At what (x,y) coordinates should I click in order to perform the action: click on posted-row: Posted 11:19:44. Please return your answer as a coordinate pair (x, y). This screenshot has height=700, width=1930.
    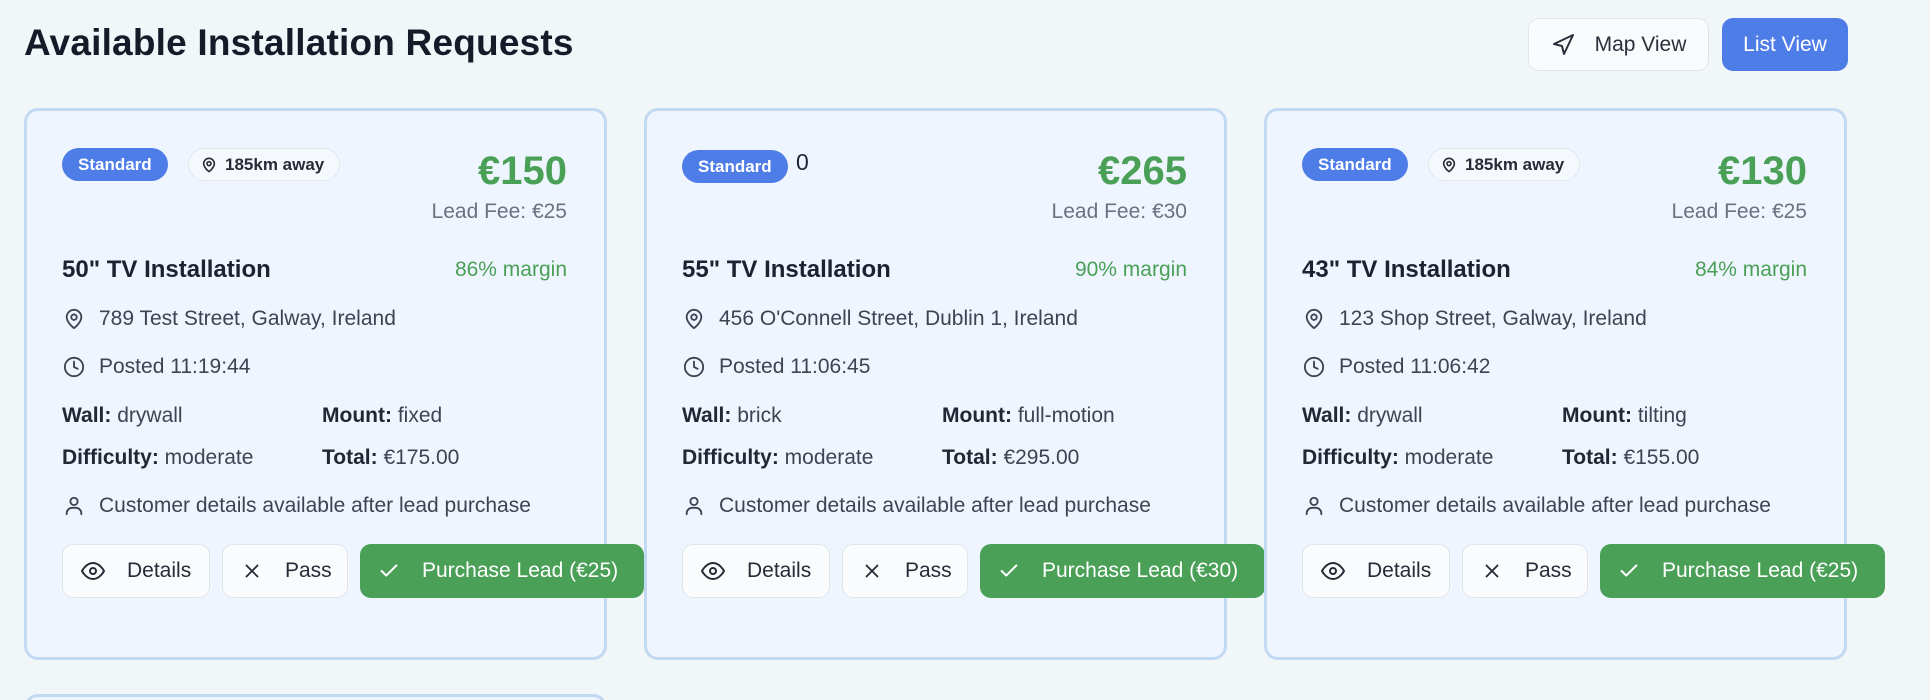
    Looking at the image, I should click on (156, 367).